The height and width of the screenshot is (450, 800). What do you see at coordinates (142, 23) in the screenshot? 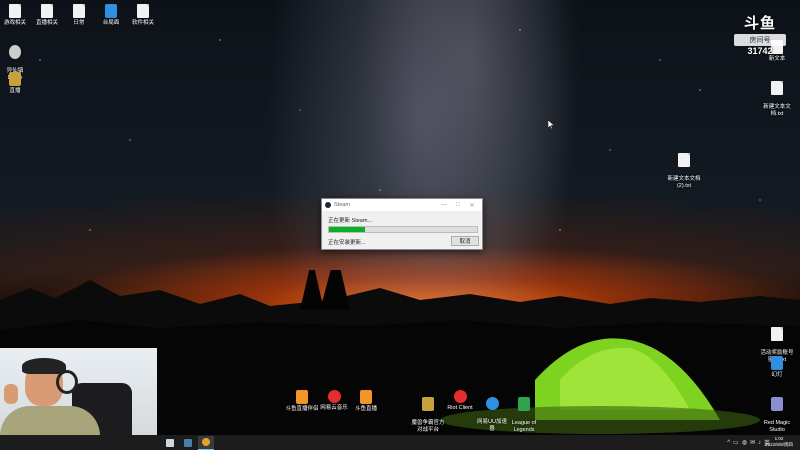
I see `desktop-icon-label: 软件相关` at bounding box center [142, 23].